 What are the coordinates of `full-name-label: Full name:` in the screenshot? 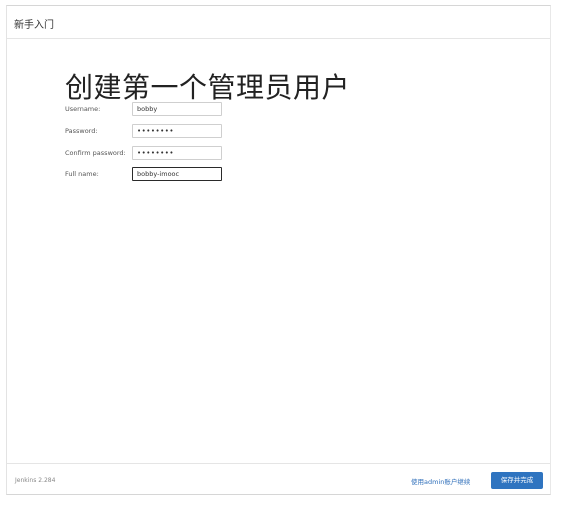 It's located at (82, 174).